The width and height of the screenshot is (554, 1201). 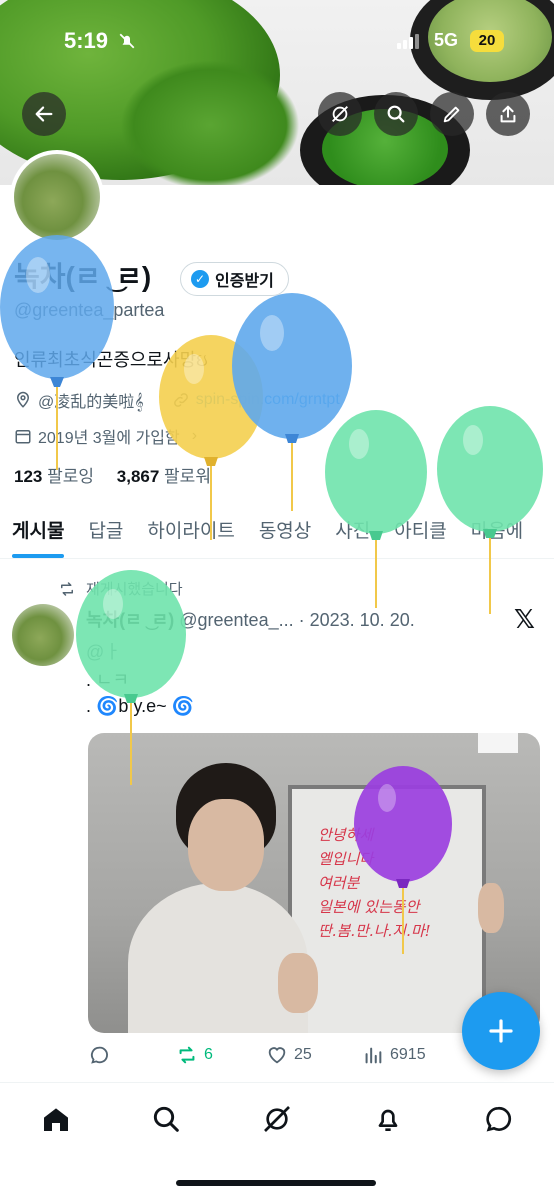 What do you see at coordinates (497, 533) in the screenshot?
I see `tab-likes: 마음에` at bounding box center [497, 533].